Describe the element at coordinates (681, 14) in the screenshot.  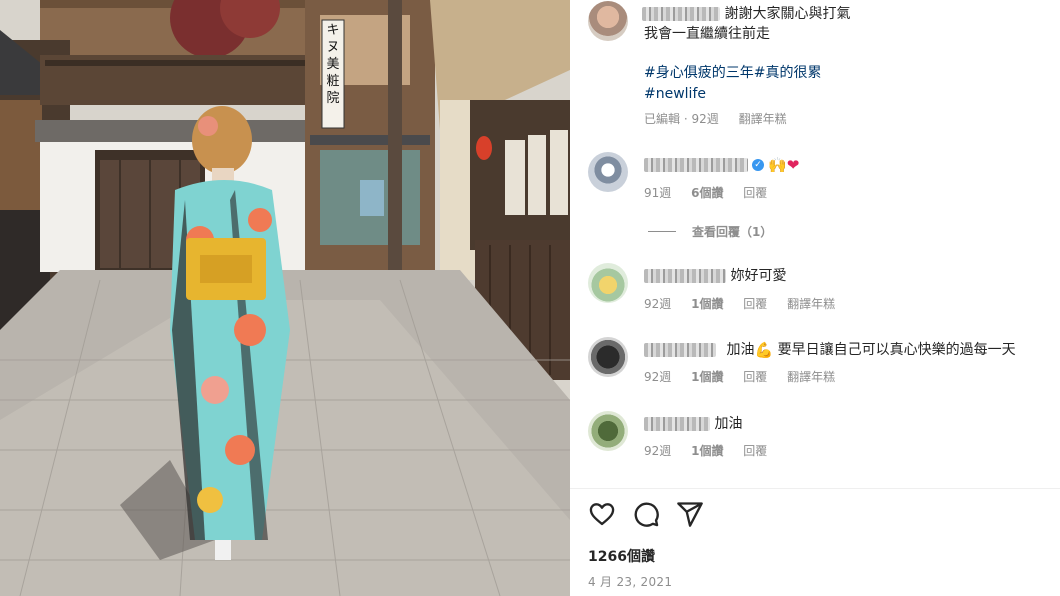
I see `author-username-blurred` at that location.